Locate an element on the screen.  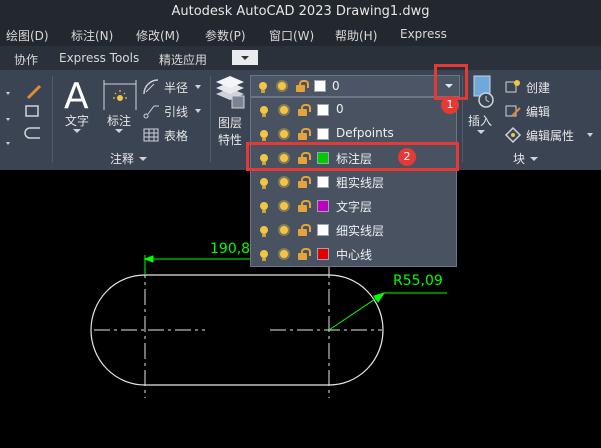
draw-tools-icons is located at coordinates (24, 113).